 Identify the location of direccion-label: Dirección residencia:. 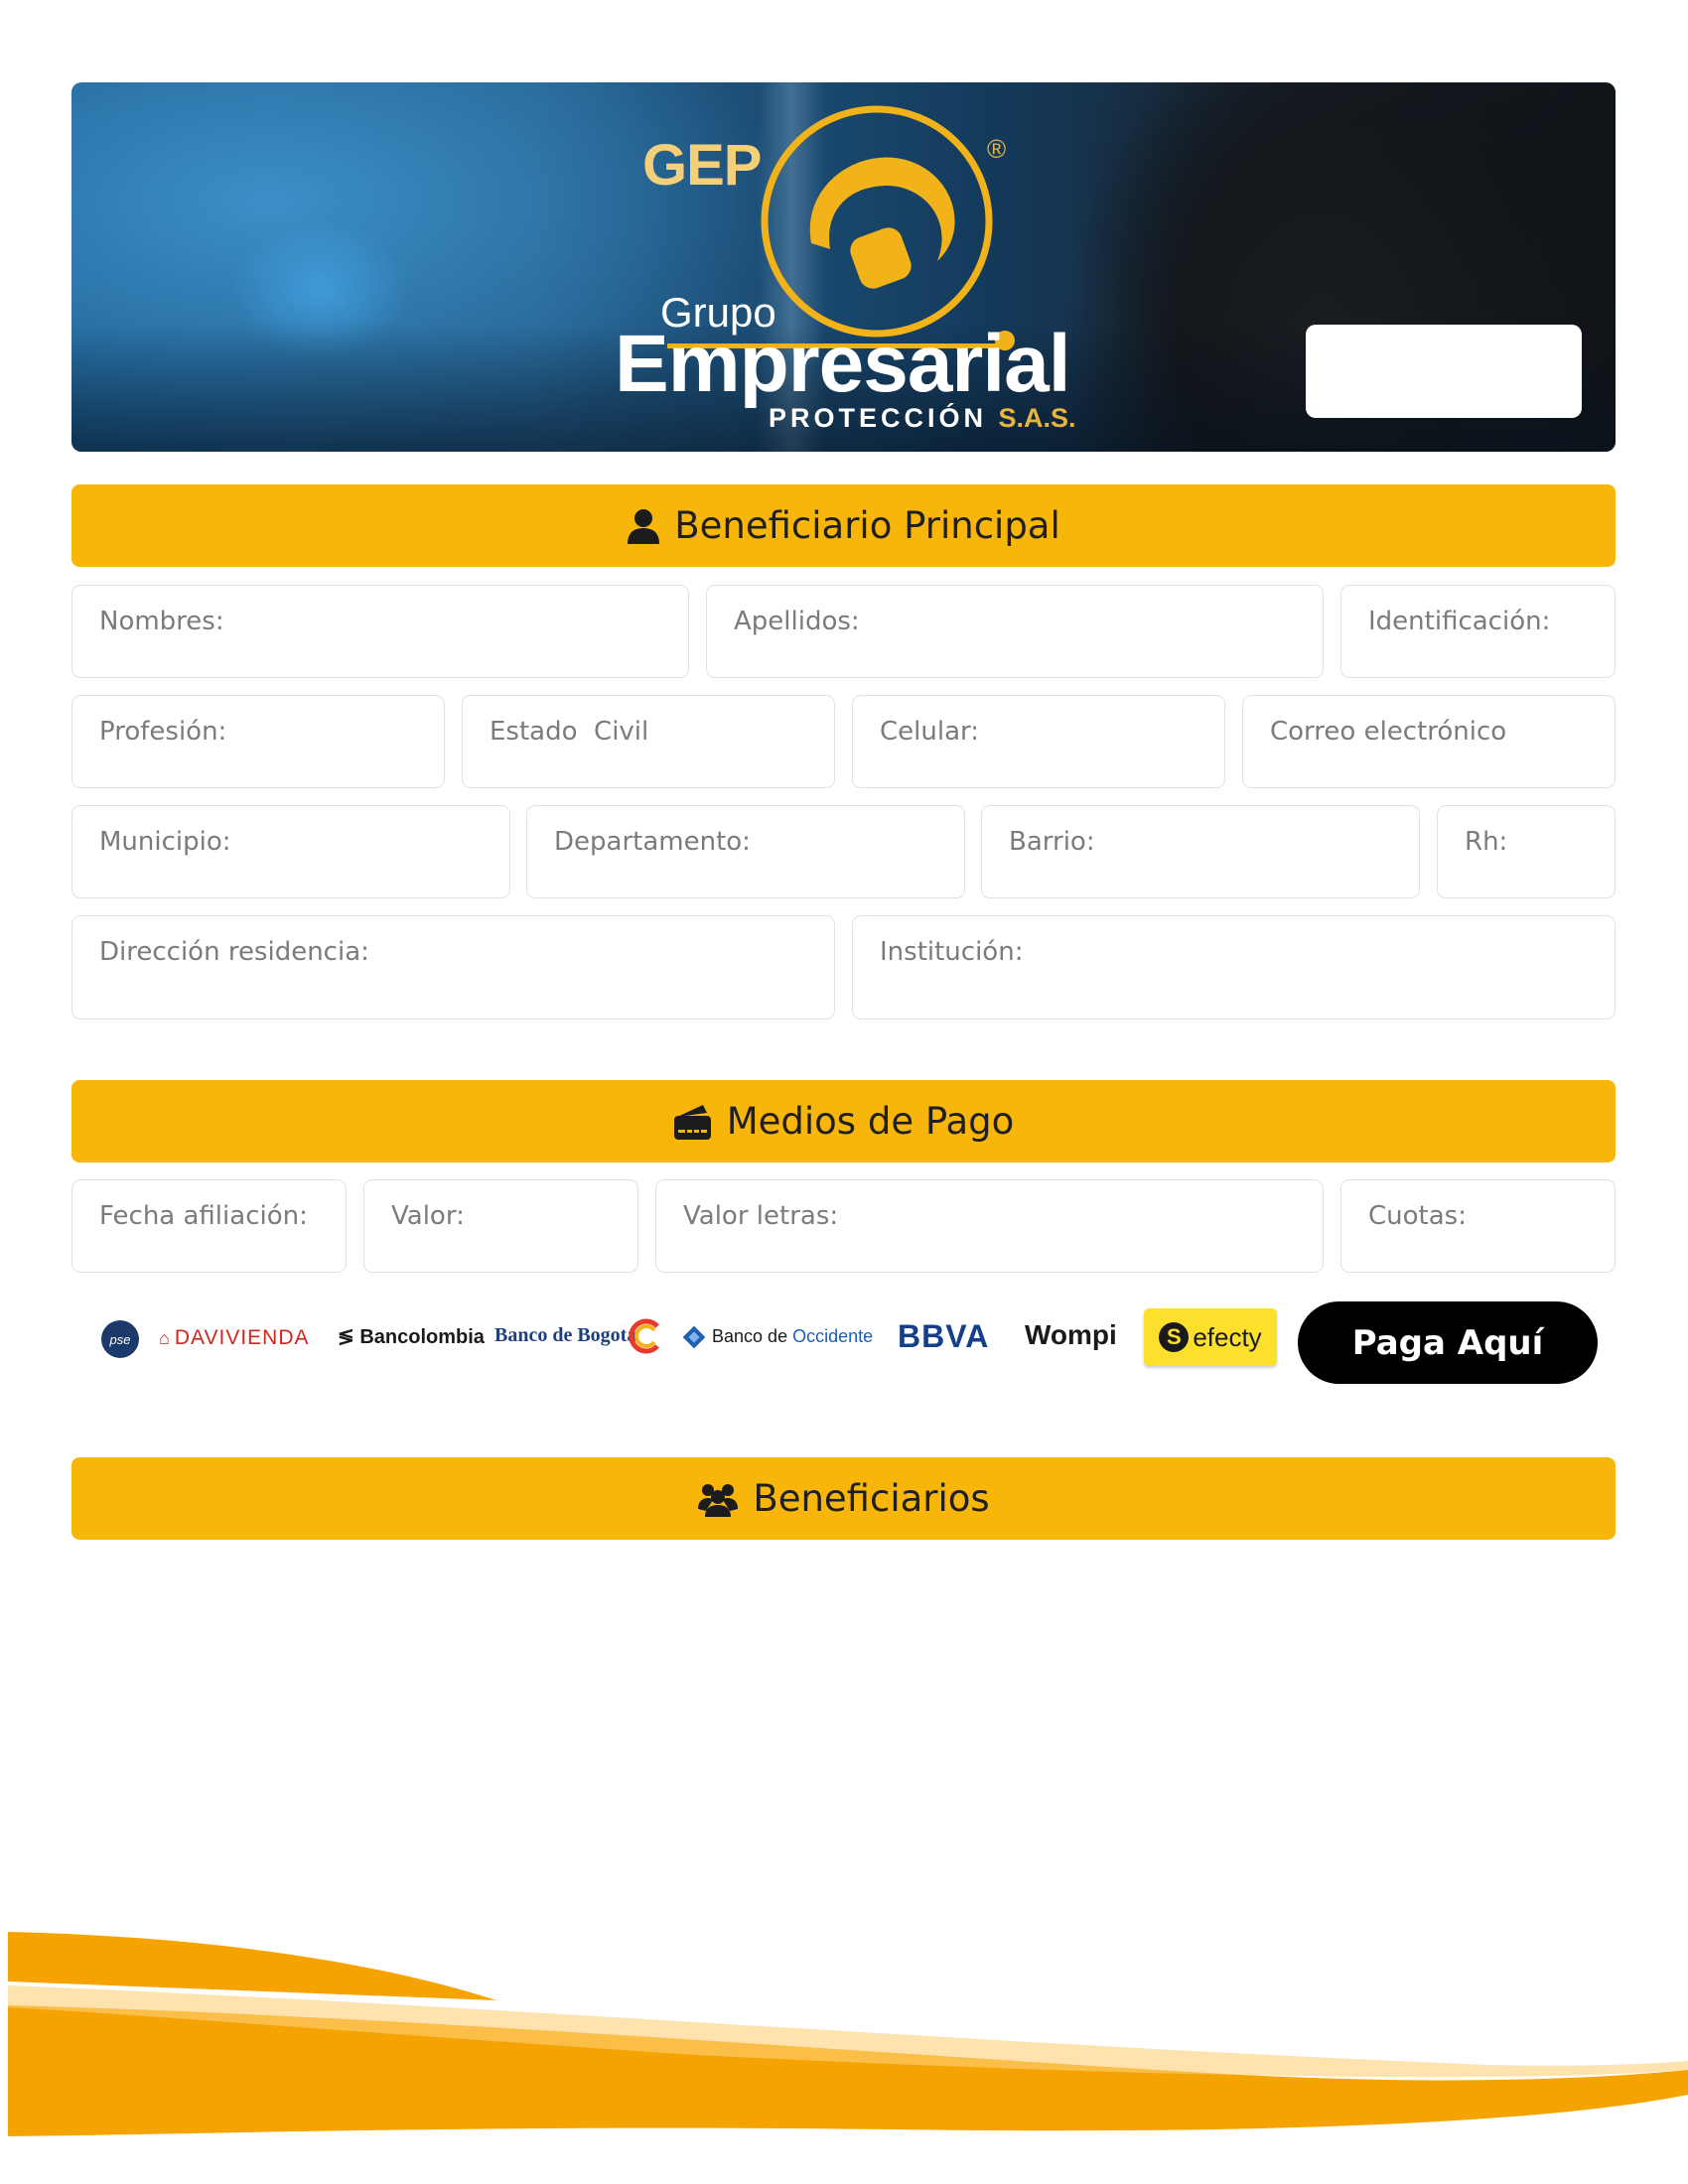
(234, 952).